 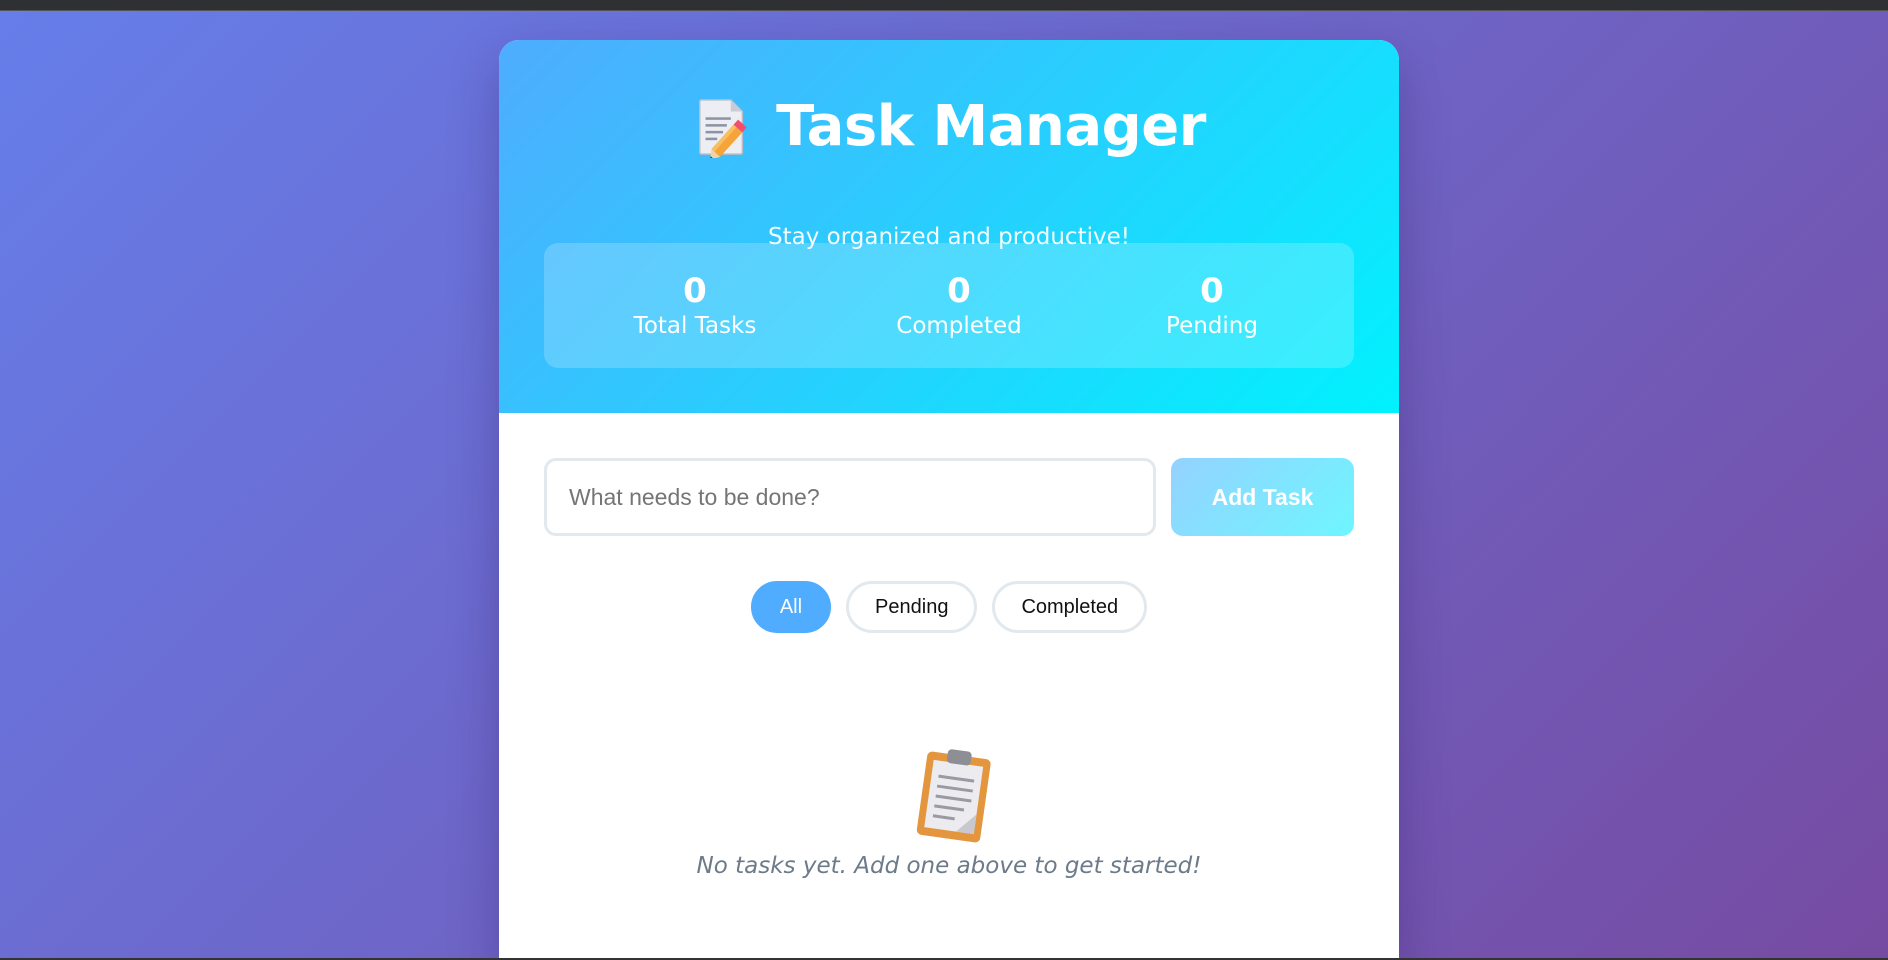 I want to click on page-title: Task Manager, so click(x=991, y=126).